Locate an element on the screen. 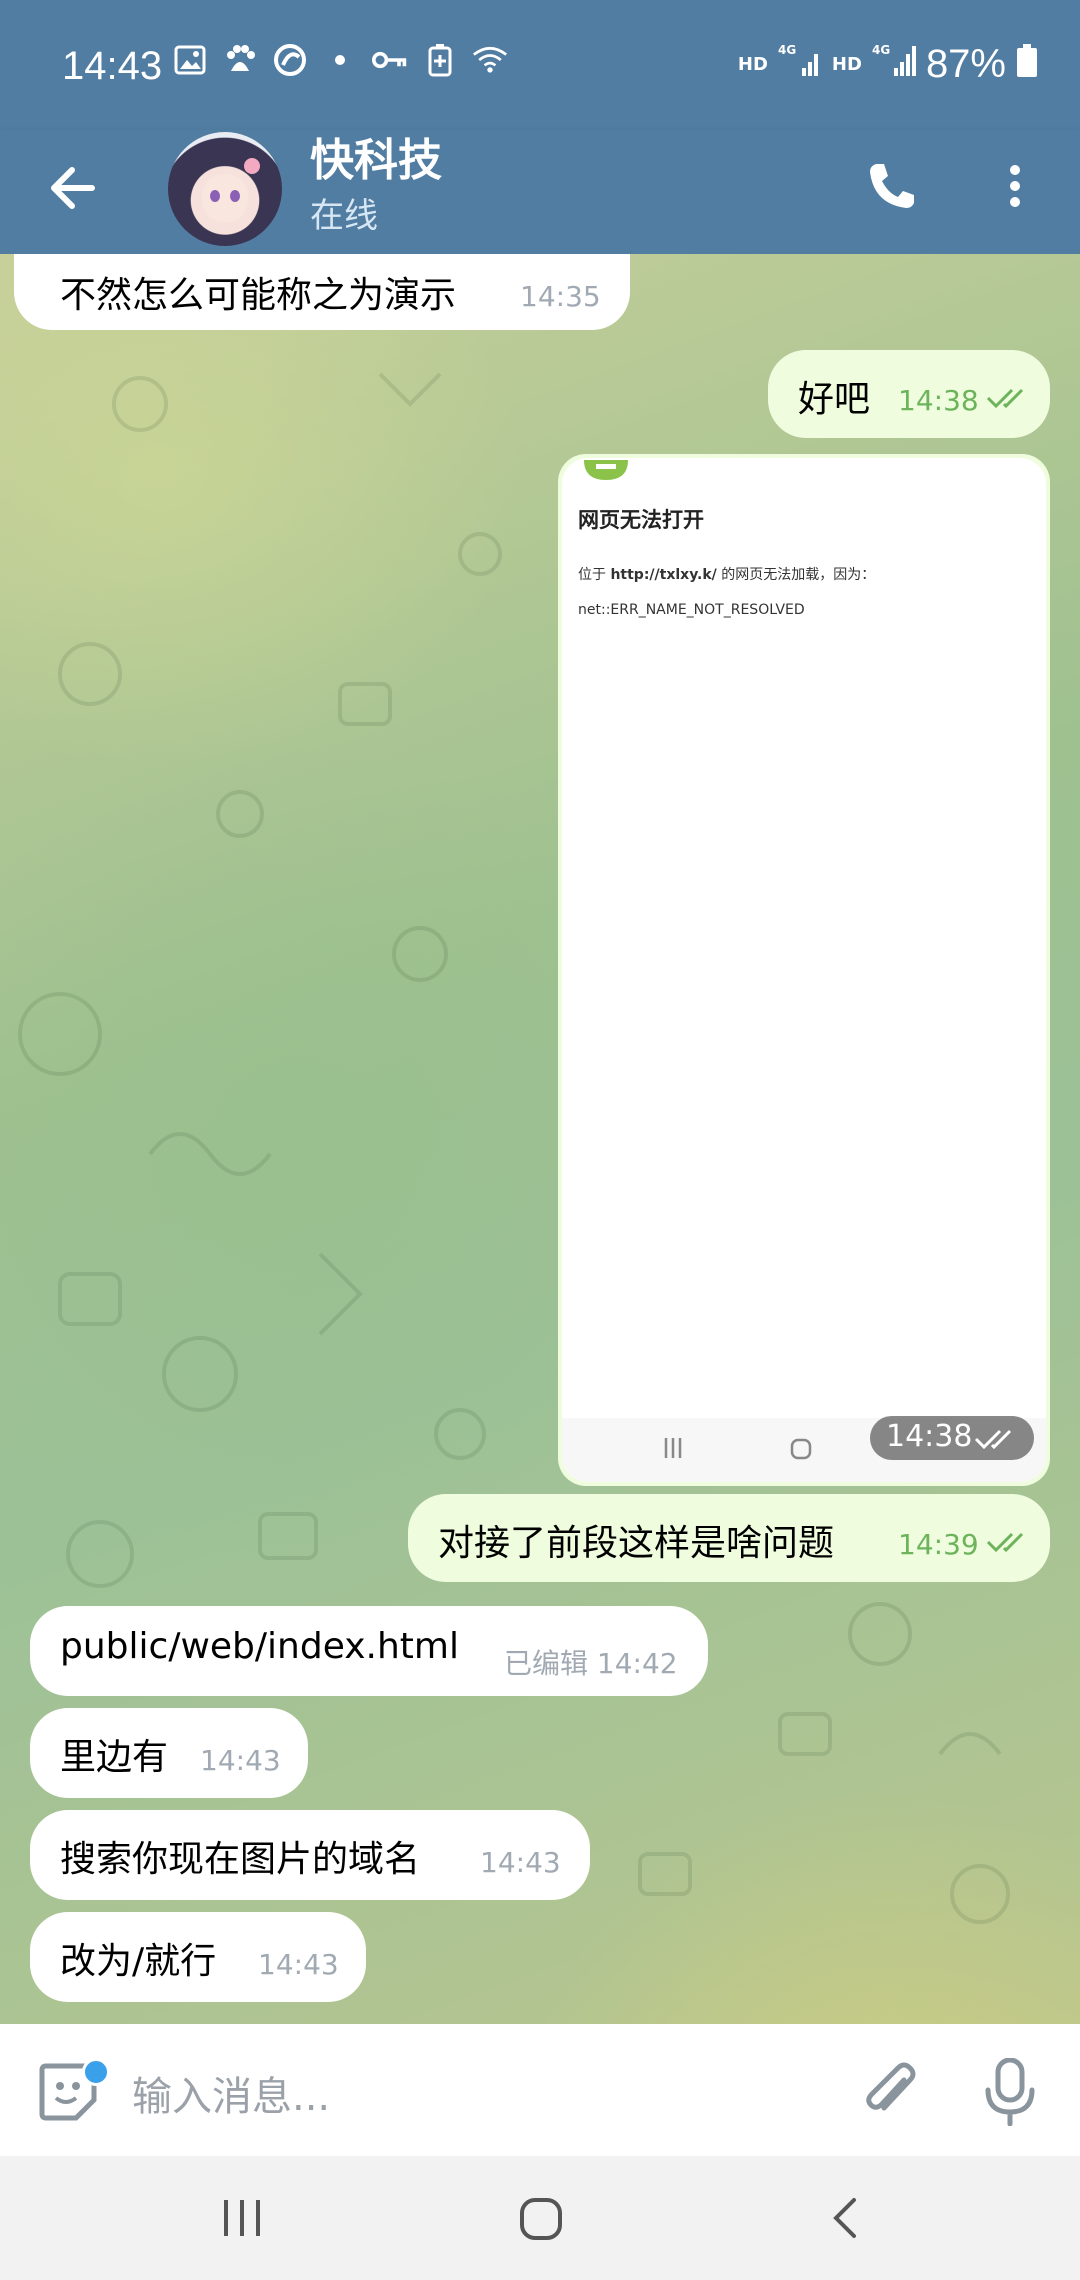 This screenshot has width=1080, height=2280. message-bubble-out: 对接了前段这样是啥问题 14:39 is located at coordinates (729, 1538).